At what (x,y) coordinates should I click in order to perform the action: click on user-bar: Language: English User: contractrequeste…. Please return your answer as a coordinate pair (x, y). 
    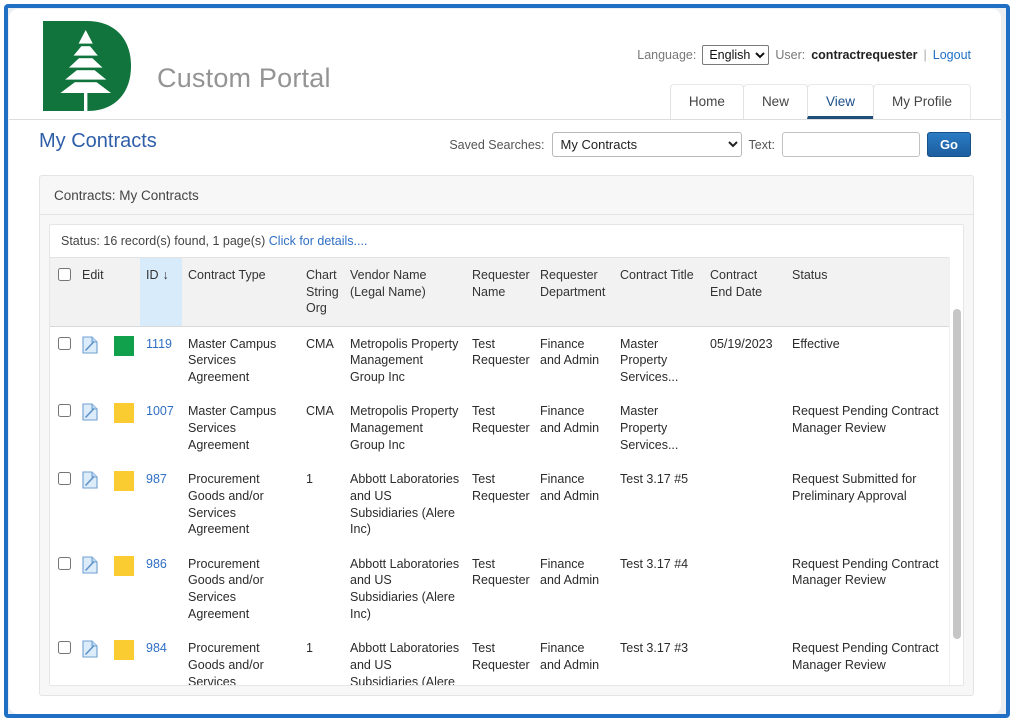
    Looking at the image, I should click on (804, 55).